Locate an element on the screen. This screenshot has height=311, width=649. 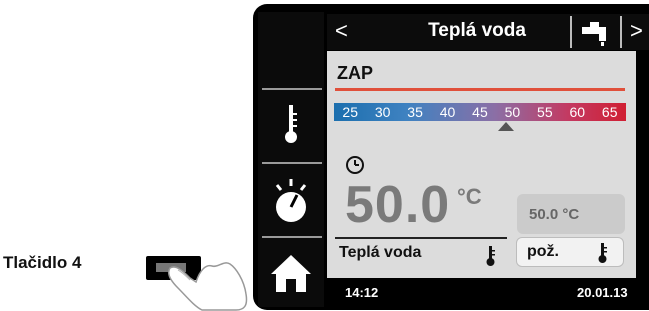
scale-tick: 35 is located at coordinates (415, 112).